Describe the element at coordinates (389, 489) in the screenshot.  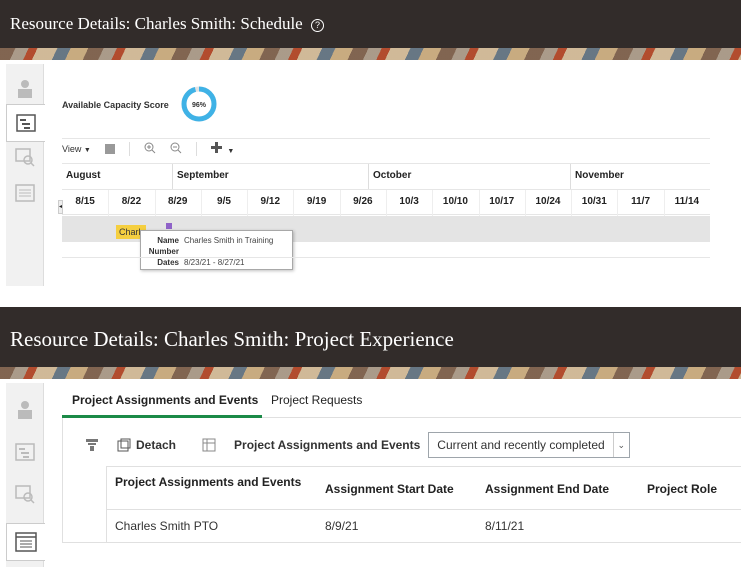
I see `column-header: Assignment Start Date` at that location.